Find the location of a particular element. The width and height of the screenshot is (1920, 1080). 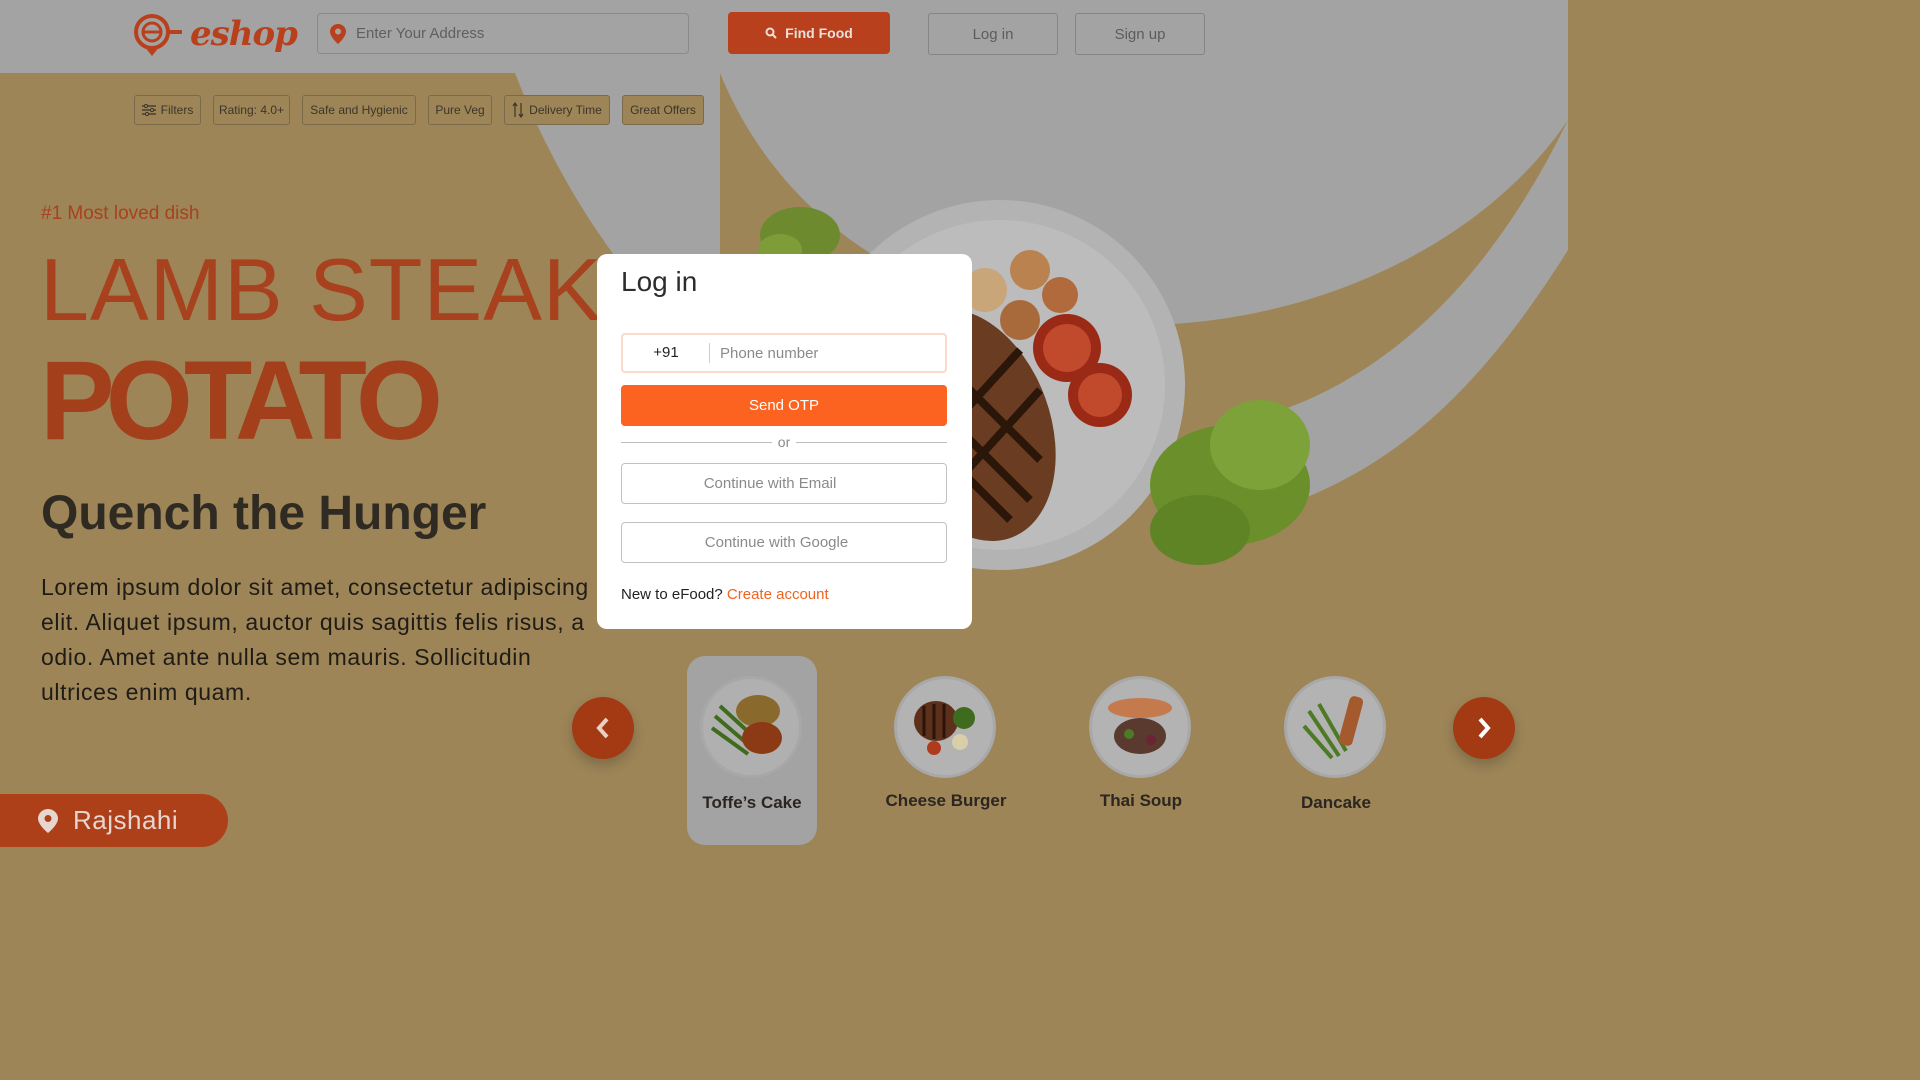

dish-label: Toffe’s Cake is located at coordinates (752, 802).